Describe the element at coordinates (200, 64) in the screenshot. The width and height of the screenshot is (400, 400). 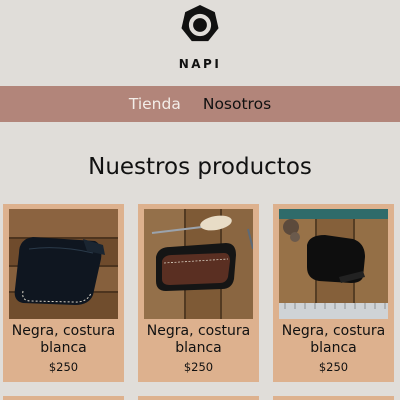
I see `brand-name: NAPI` at that location.